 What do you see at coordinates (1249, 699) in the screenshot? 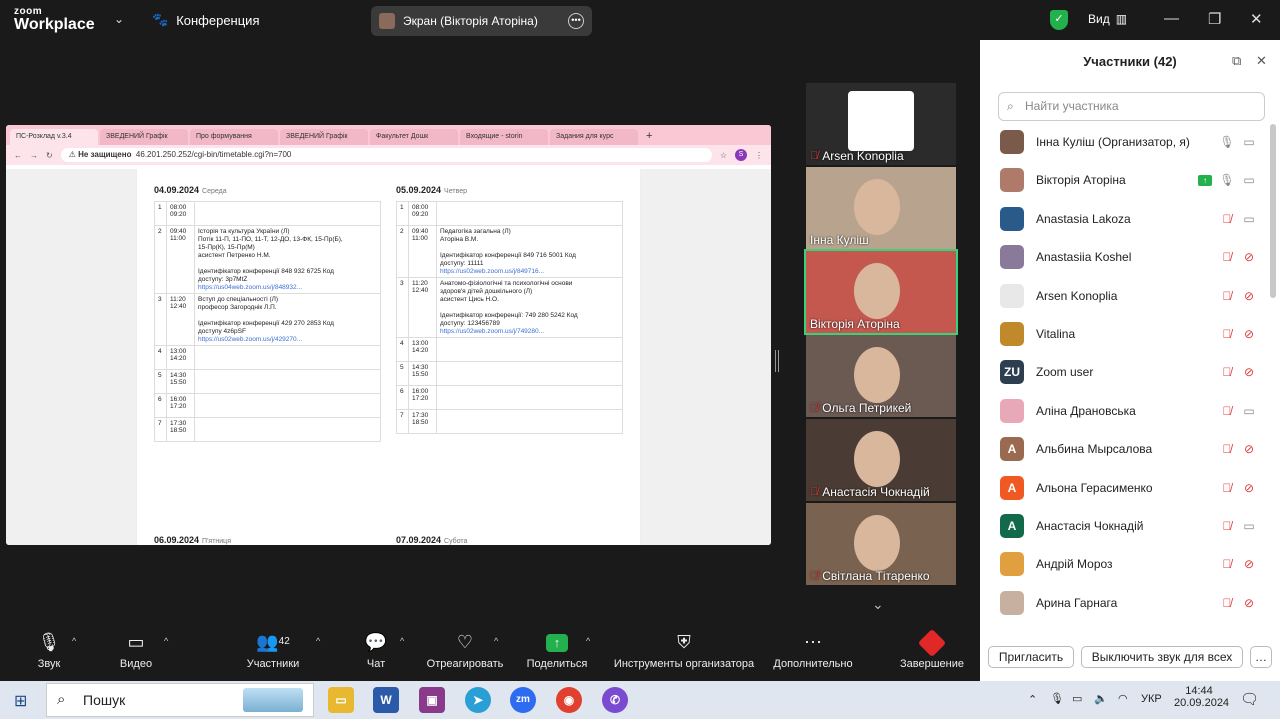
I see `notifications-icon: 🗨` at bounding box center [1249, 699].